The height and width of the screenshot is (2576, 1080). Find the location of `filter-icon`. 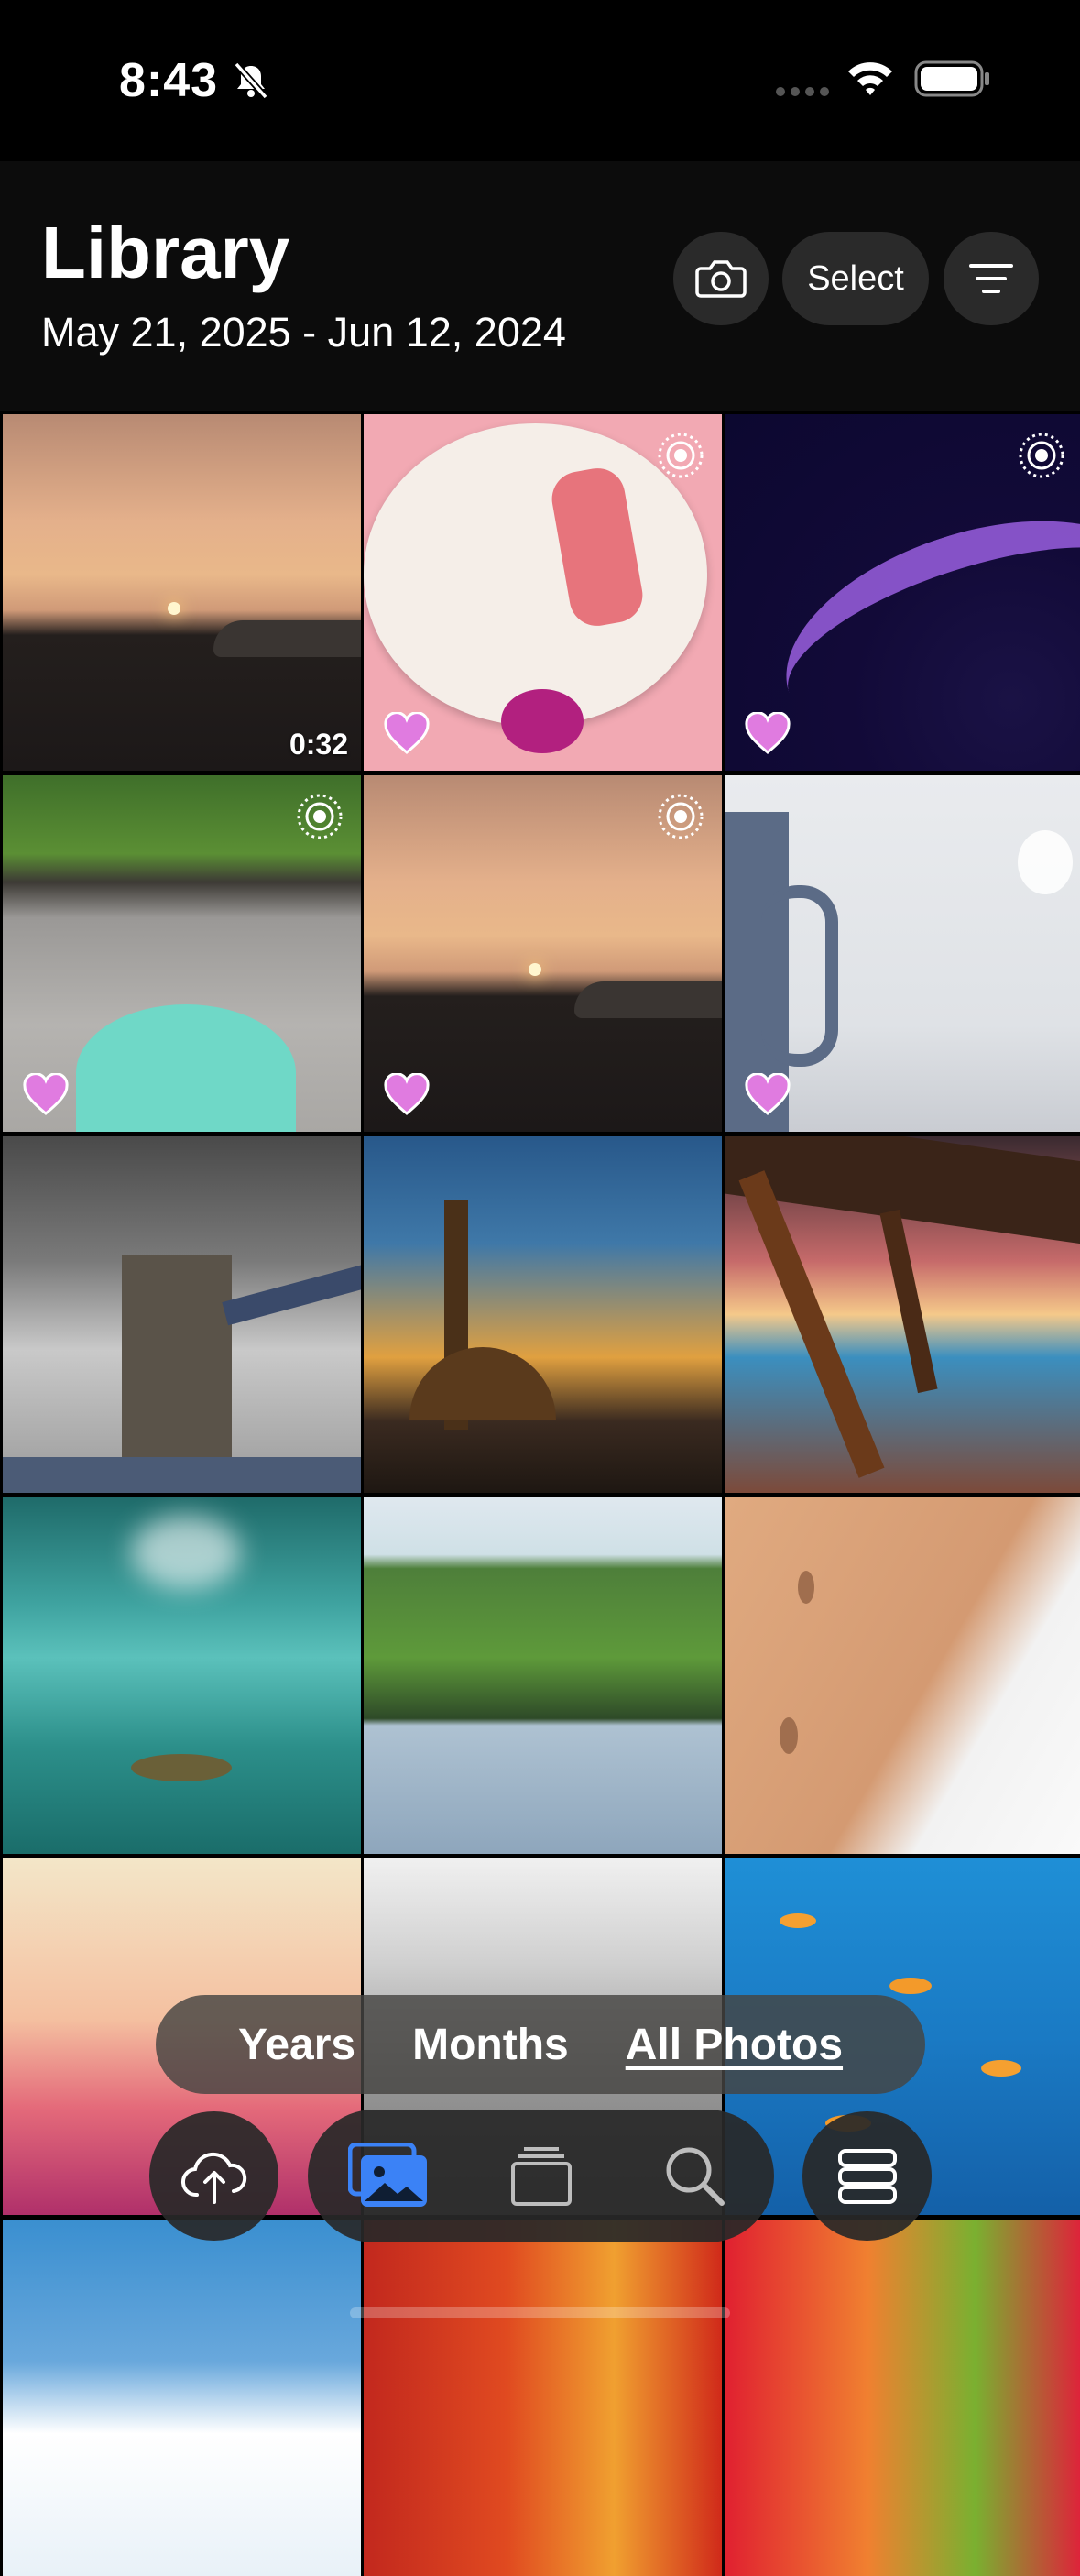

filter-icon is located at coordinates (991, 278).